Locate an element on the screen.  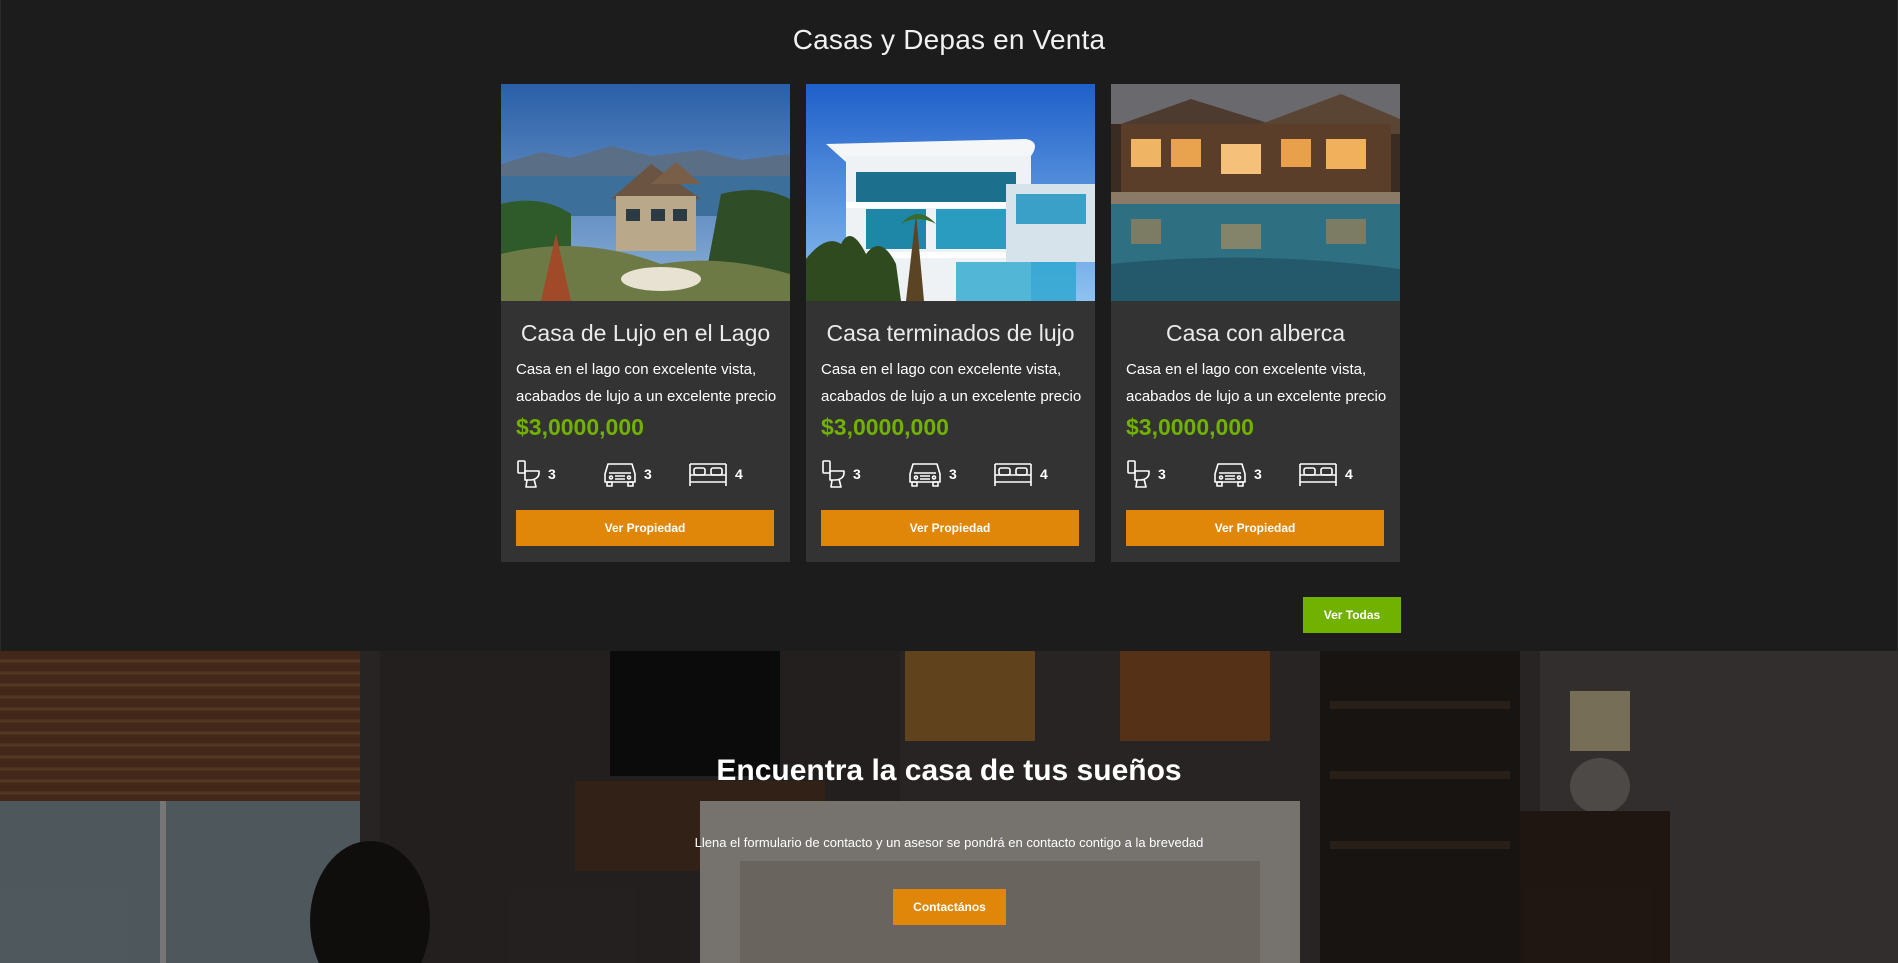
view-all-button: Ver Todas is located at coordinates (1352, 615).